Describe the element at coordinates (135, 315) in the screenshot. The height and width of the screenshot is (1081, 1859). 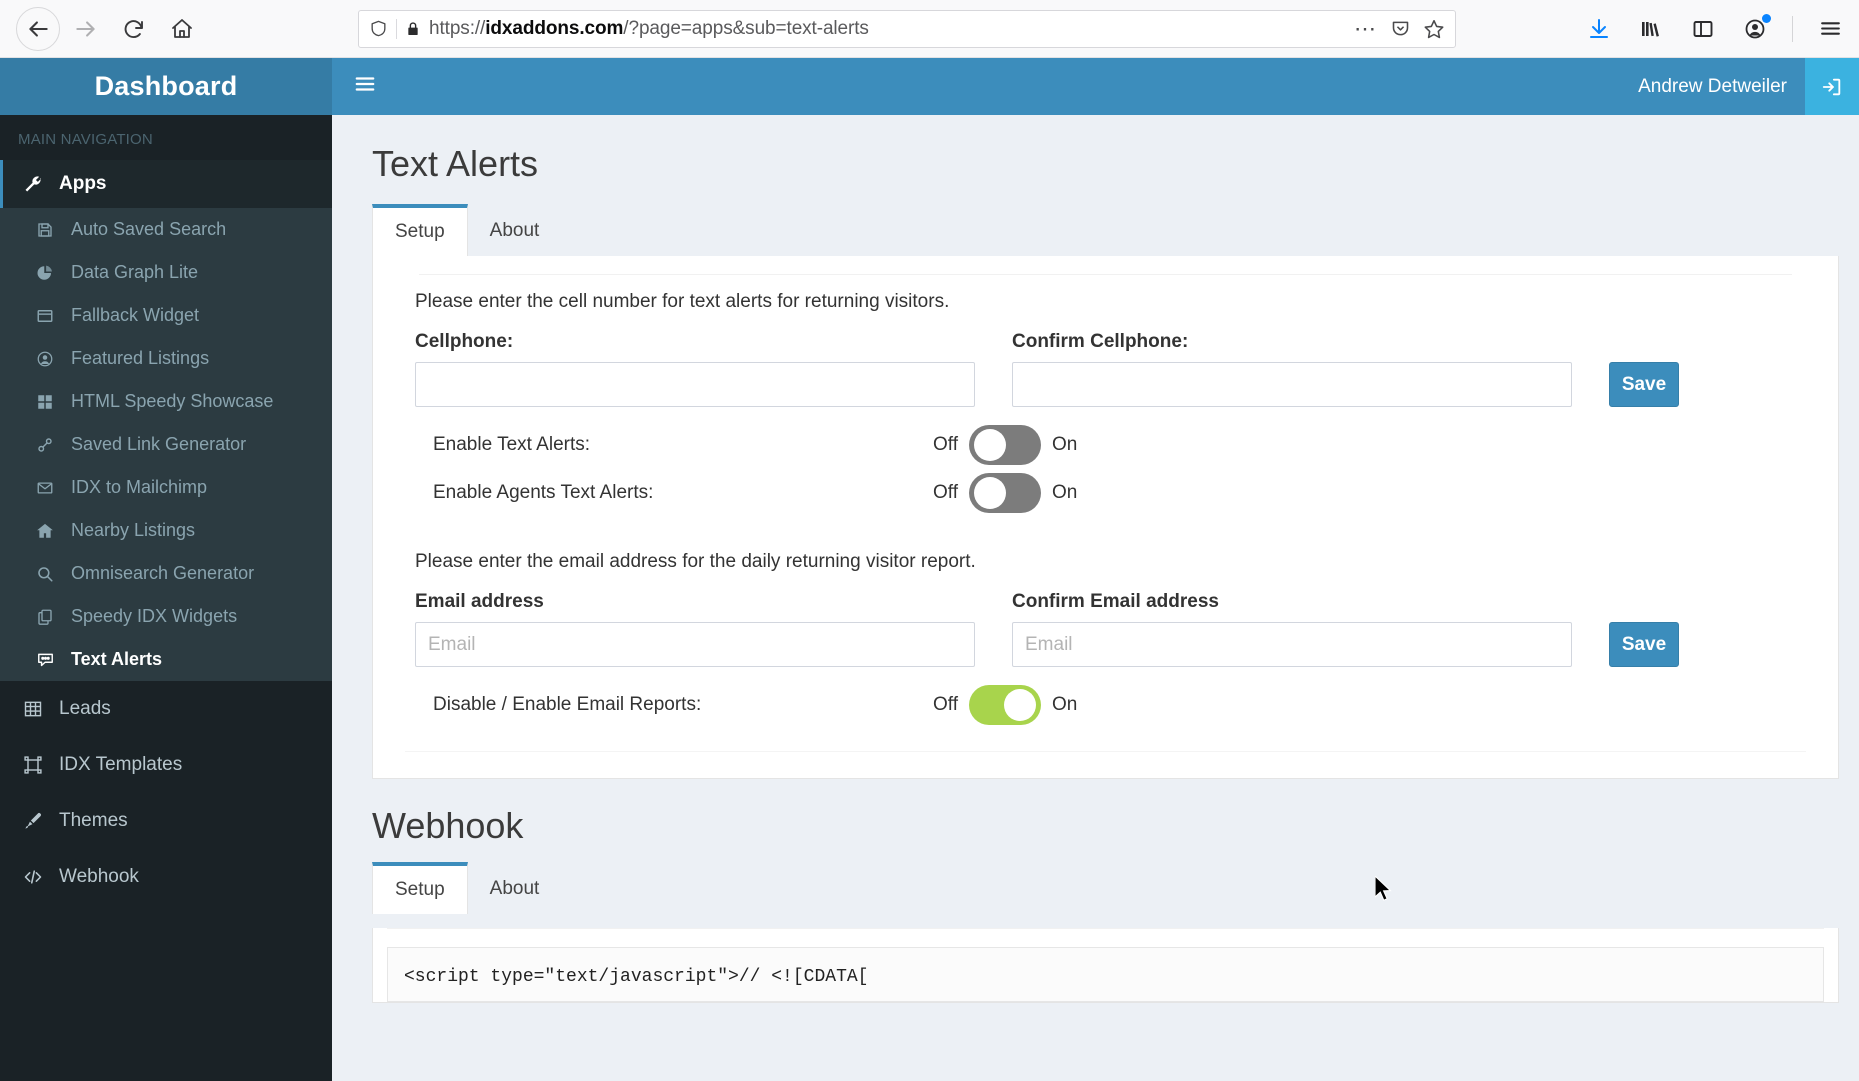
I see `sidebar-item-label: Fallback Widget` at that location.